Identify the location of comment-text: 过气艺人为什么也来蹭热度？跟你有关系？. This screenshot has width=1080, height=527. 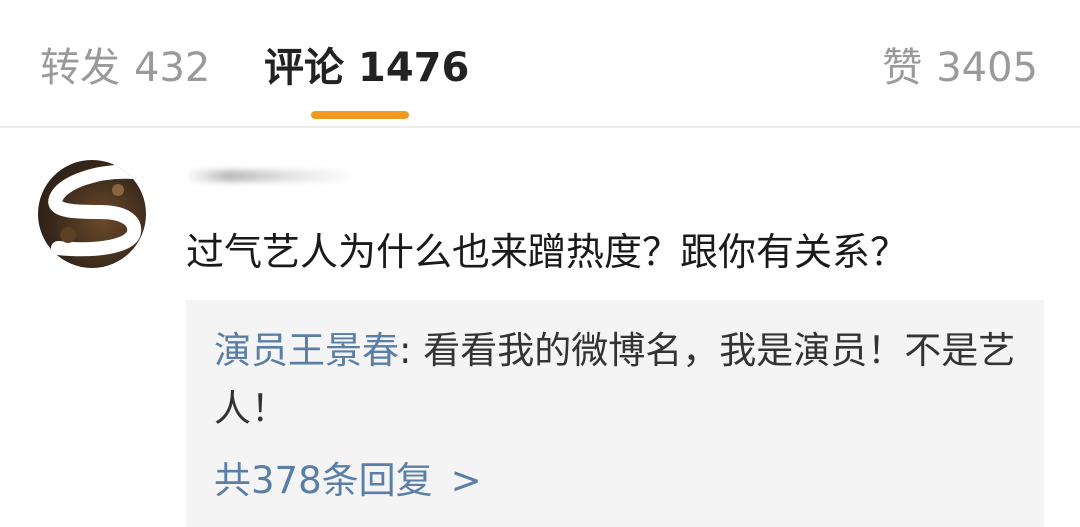
(547, 252).